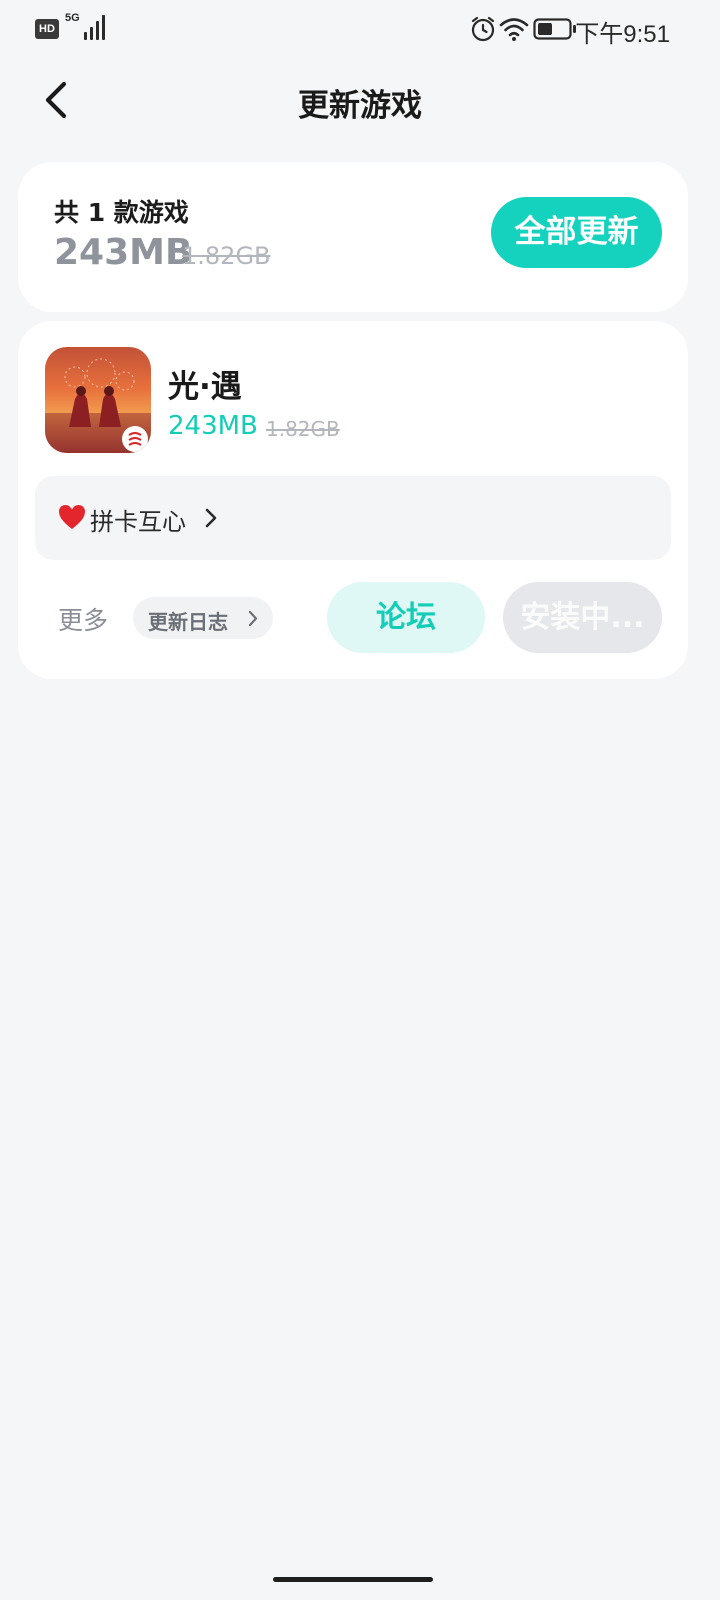 This screenshot has height=1600, width=720. Describe the element at coordinates (98, 405) in the screenshot. I see `game-artwork-icon` at that location.